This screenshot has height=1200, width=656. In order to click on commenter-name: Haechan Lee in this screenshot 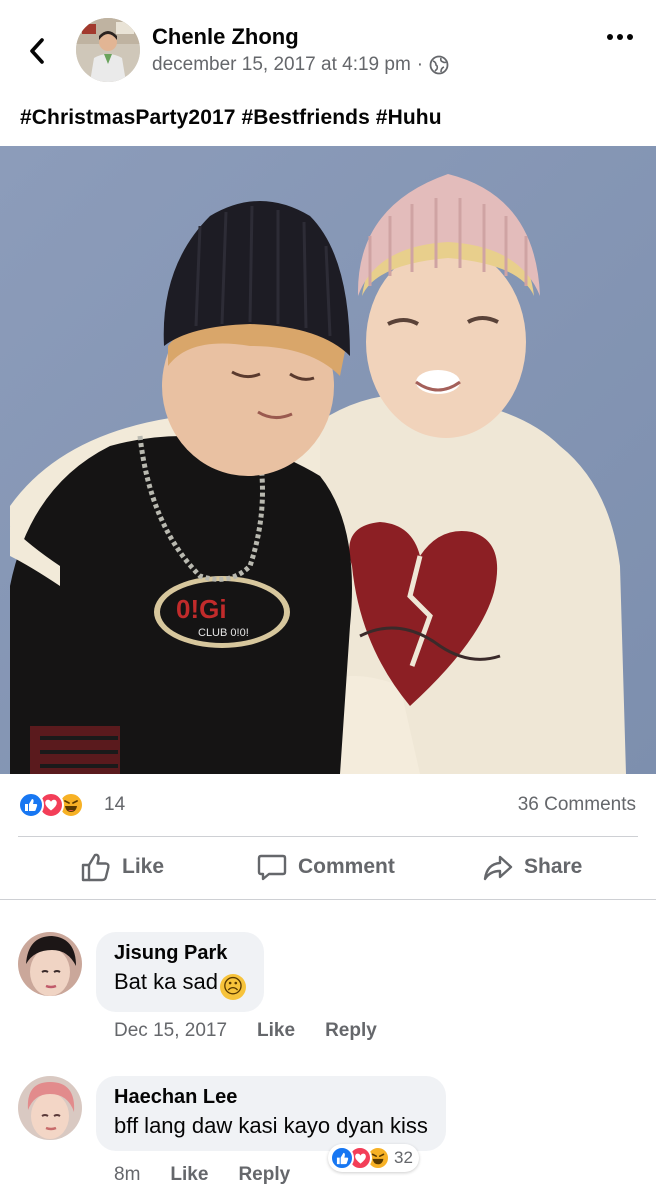, I will do `click(271, 1097)`.